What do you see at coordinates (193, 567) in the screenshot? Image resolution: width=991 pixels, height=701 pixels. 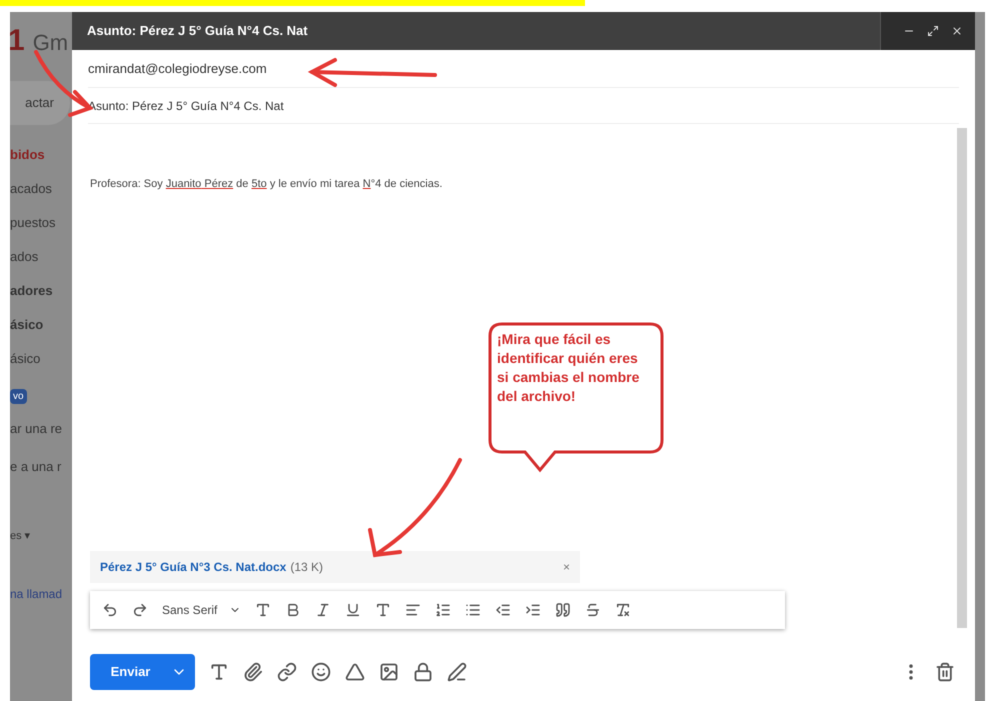 I see `attachment-name: Pérez J 5° Guía N°3 Cs. Nat.docx` at bounding box center [193, 567].